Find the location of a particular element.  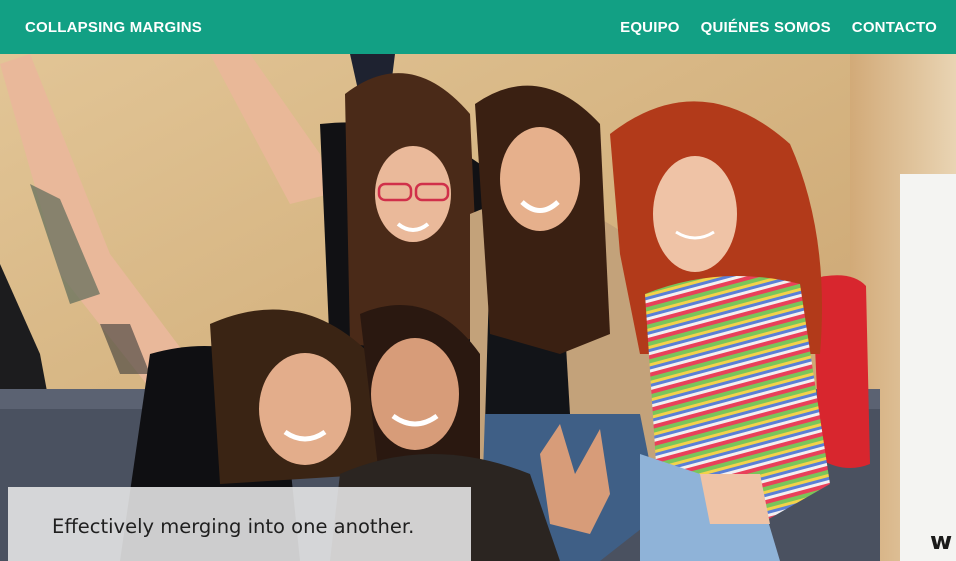

hero-caption: Effectively merging into one another. is located at coordinates (233, 526).